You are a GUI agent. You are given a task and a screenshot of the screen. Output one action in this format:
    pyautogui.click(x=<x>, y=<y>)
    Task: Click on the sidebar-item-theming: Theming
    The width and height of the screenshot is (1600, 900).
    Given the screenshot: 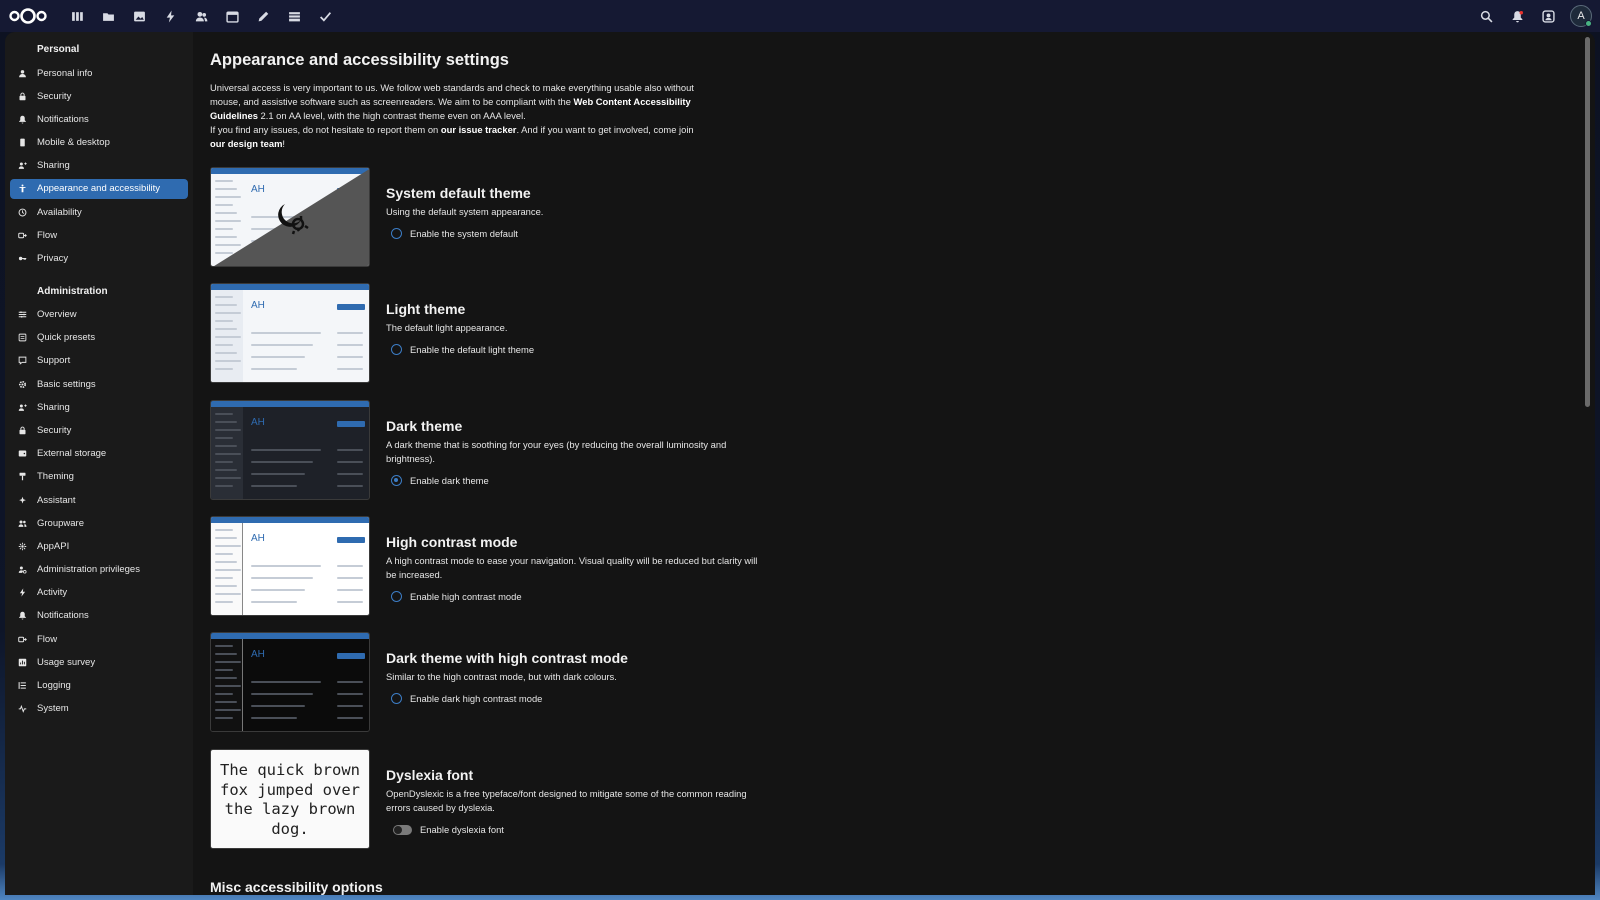 What is the action you would take?
    pyautogui.click(x=99, y=477)
    